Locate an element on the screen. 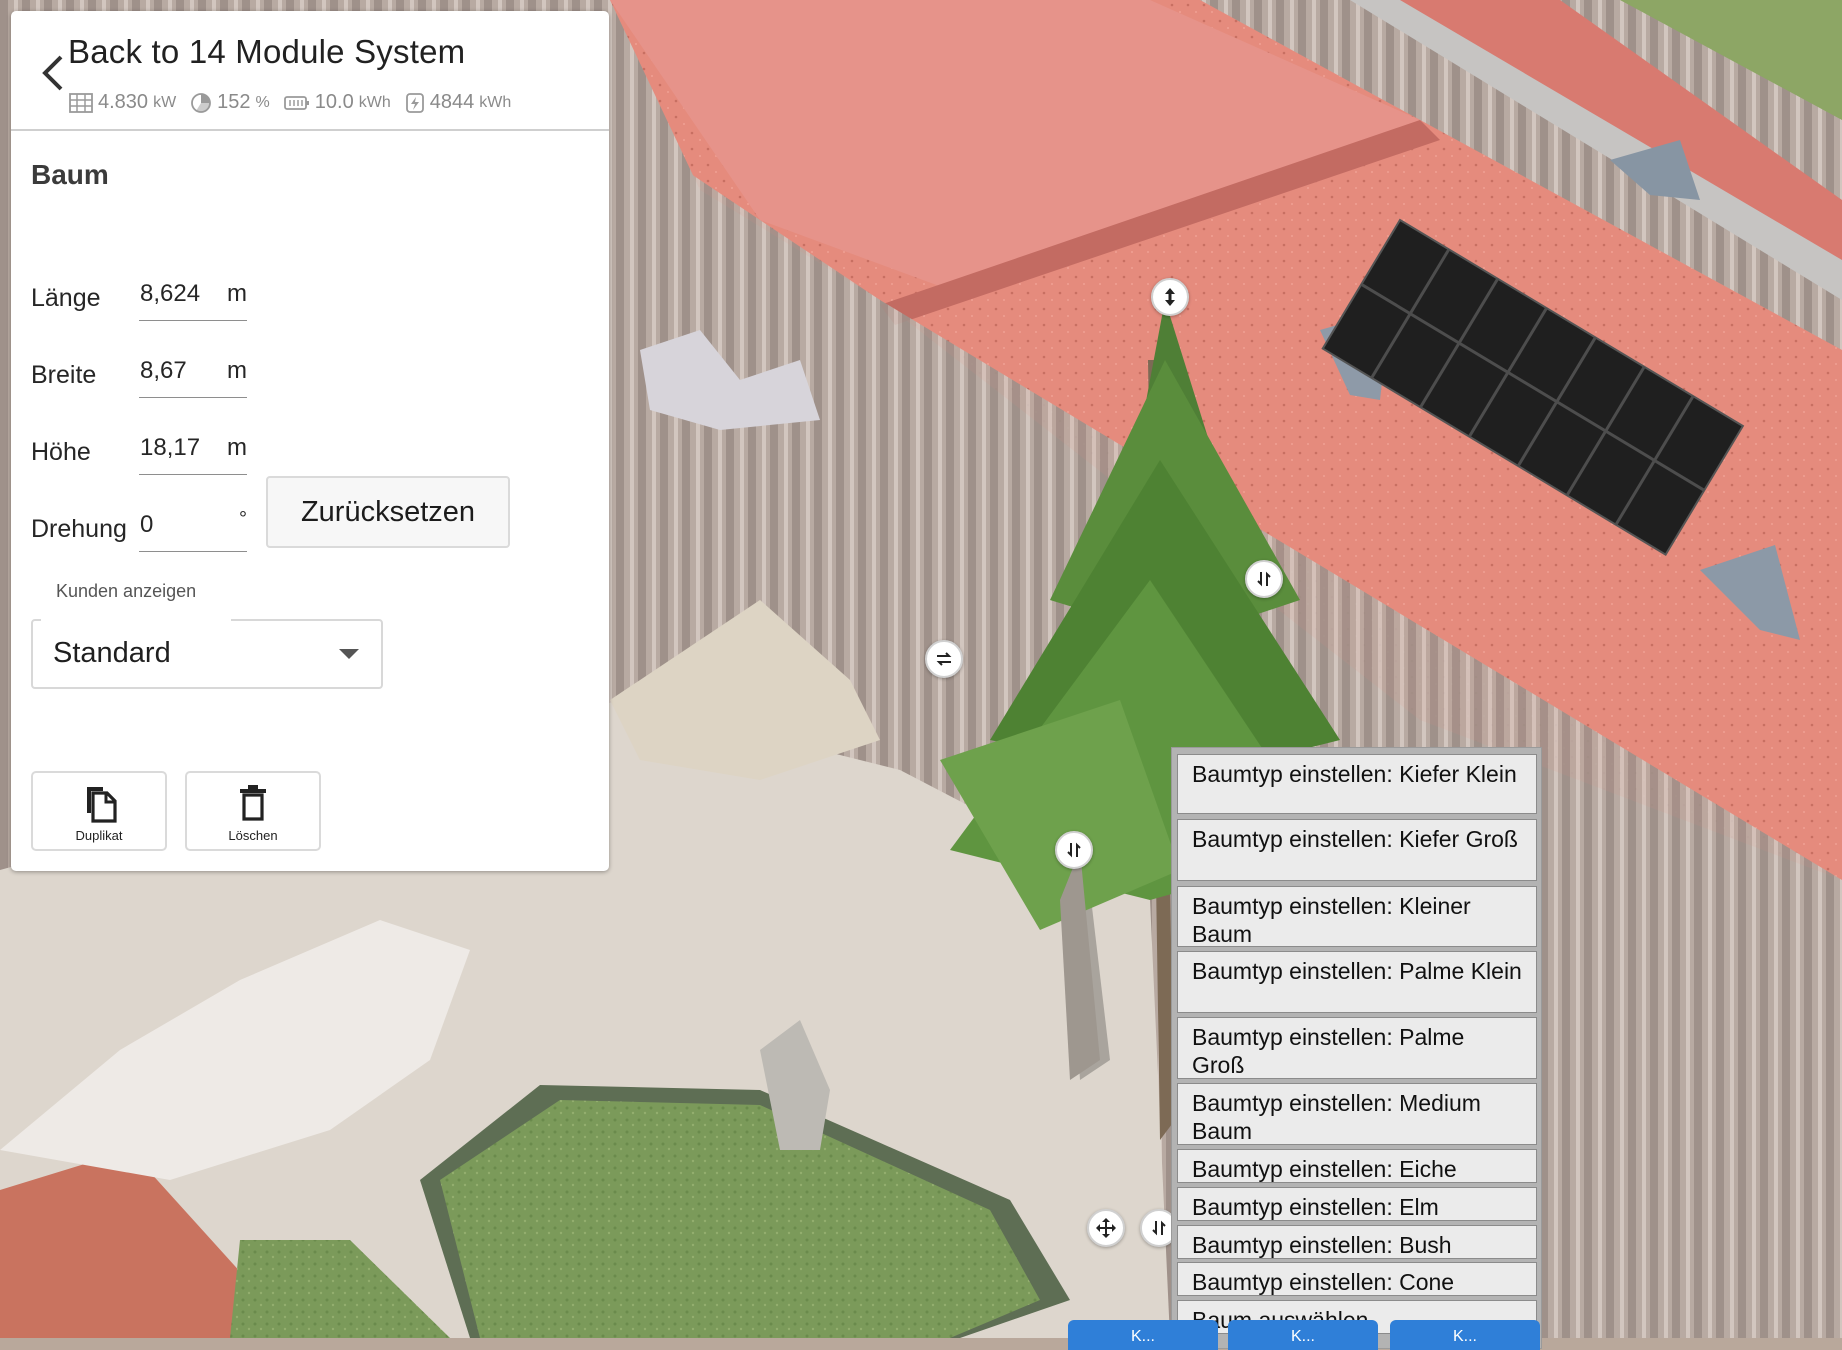 This screenshot has width=1842, height=1350. stat-production: 4844 kWh is located at coordinates (458, 102).